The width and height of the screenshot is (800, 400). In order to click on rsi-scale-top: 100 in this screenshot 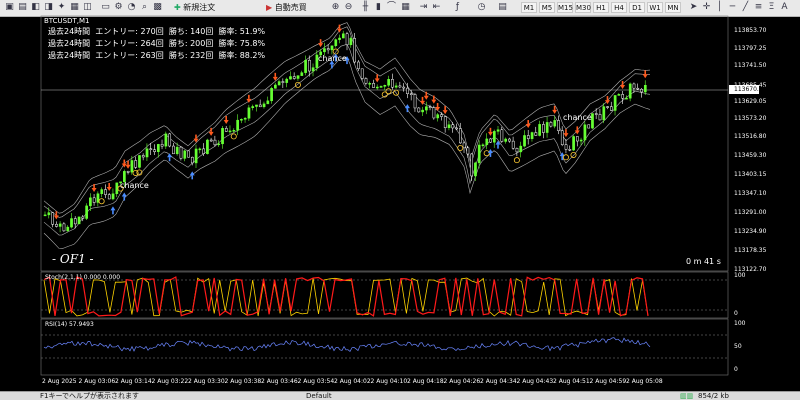, I will do `click(740, 323)`.